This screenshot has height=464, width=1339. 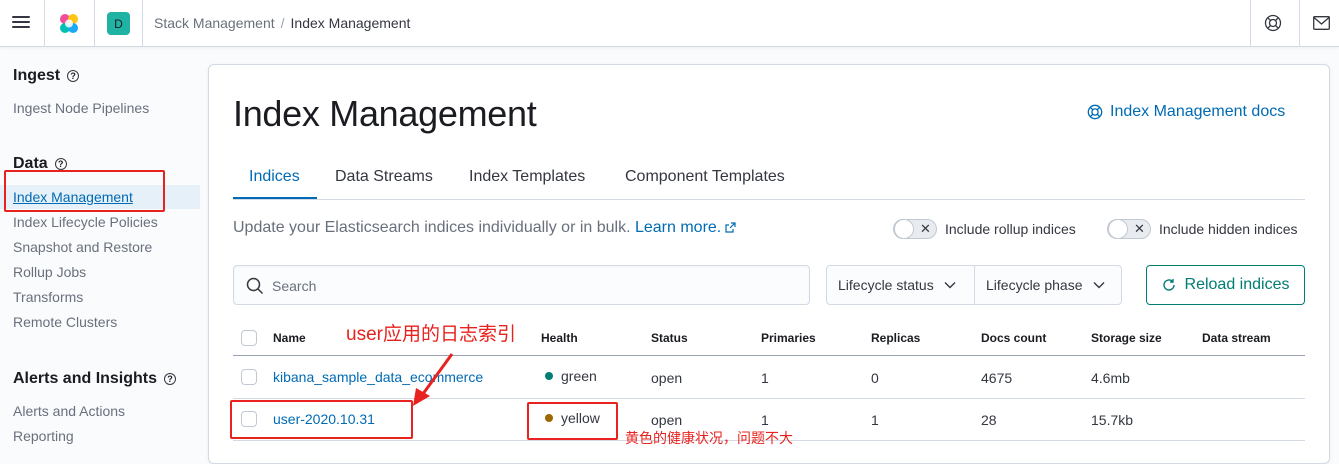 What do you see at coordinates (65, 322) in the screenshot?
I see `sidebar-item-remote-clusters: Remote Clusters` at bounding box center [65, 322].